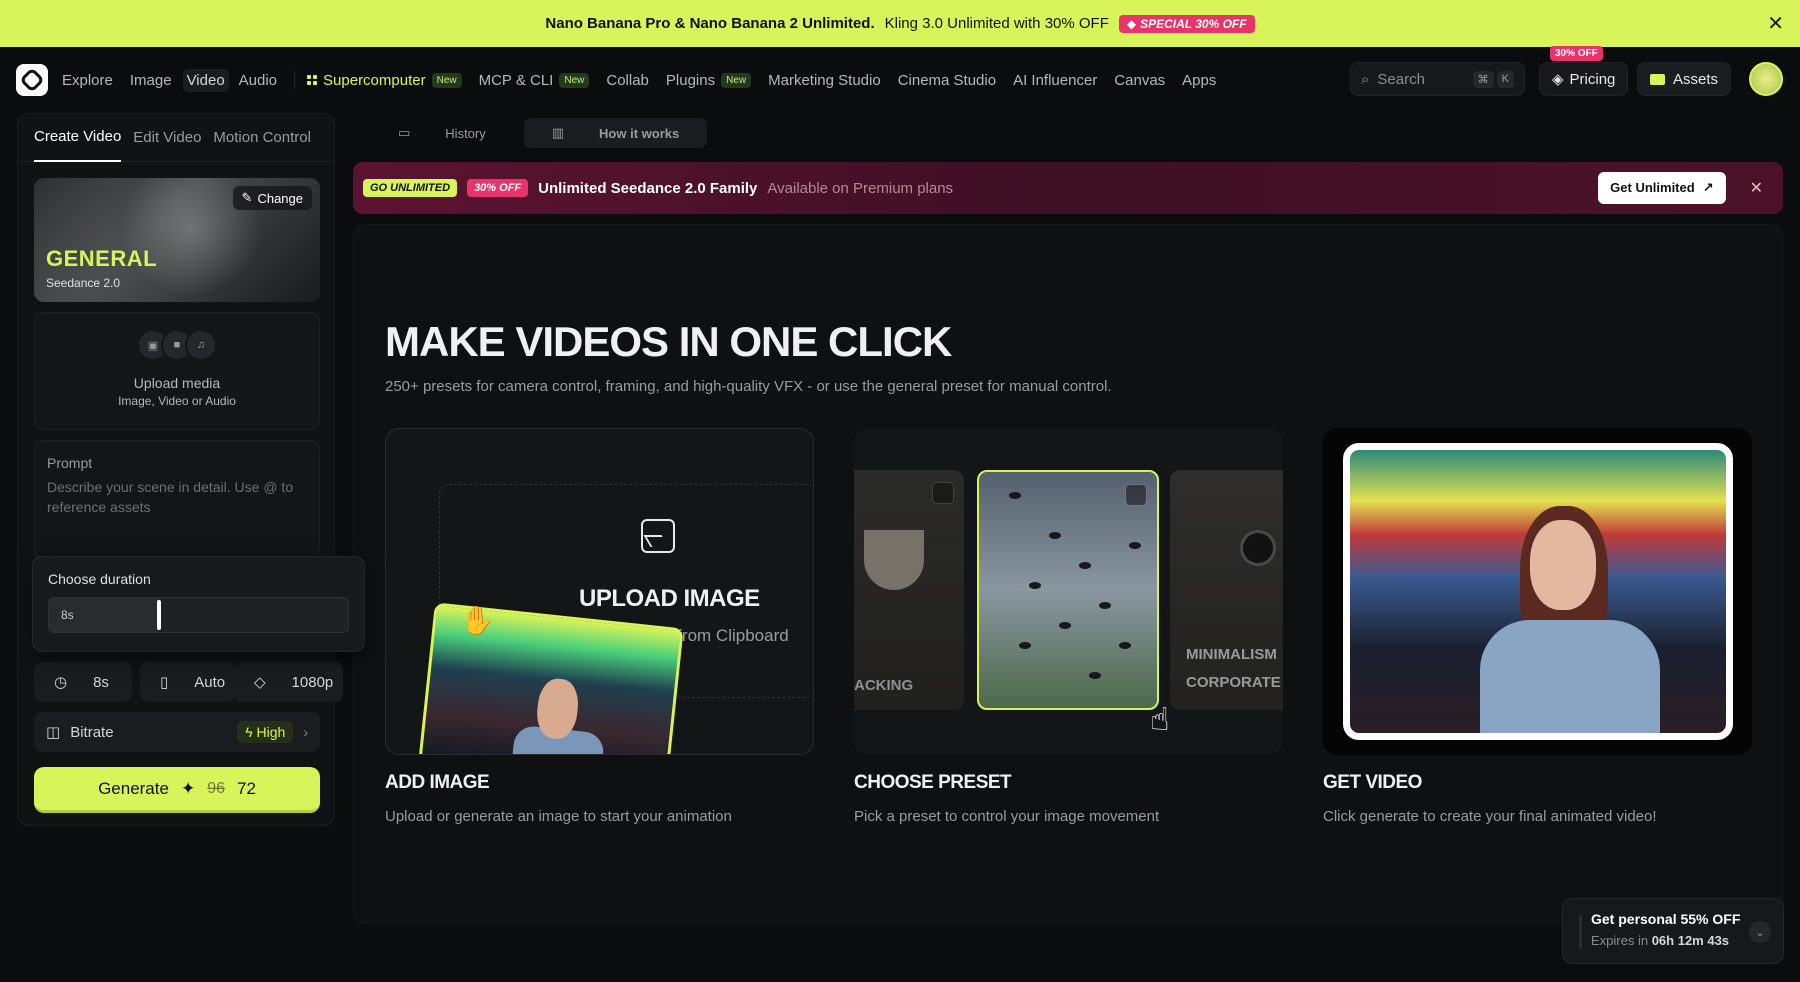 The height and width of the screenshot is (982, 1800). What do you see at coordinates (1186, 23) in the screenshot?
I see `promo-special-badge: ◆ SPECIAL 30% OFF` at bounding box center [1186, 23].